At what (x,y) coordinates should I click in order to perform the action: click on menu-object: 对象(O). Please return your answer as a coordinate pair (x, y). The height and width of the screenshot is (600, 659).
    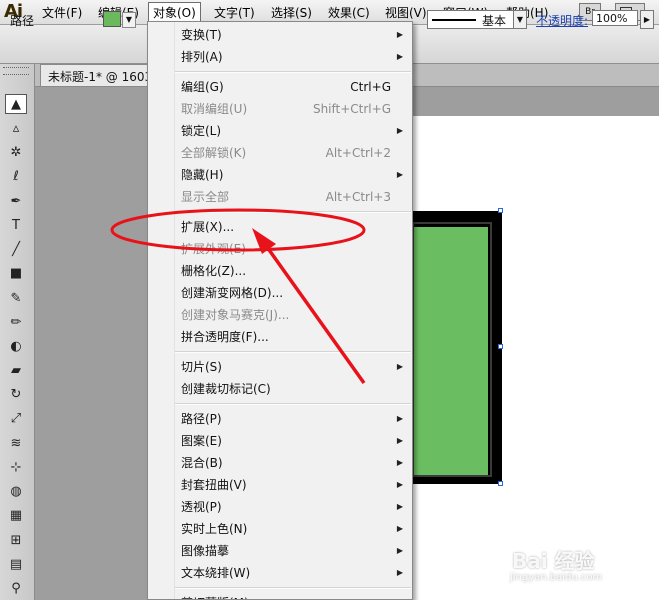
    Looking at the image, I should click on (174, 12).